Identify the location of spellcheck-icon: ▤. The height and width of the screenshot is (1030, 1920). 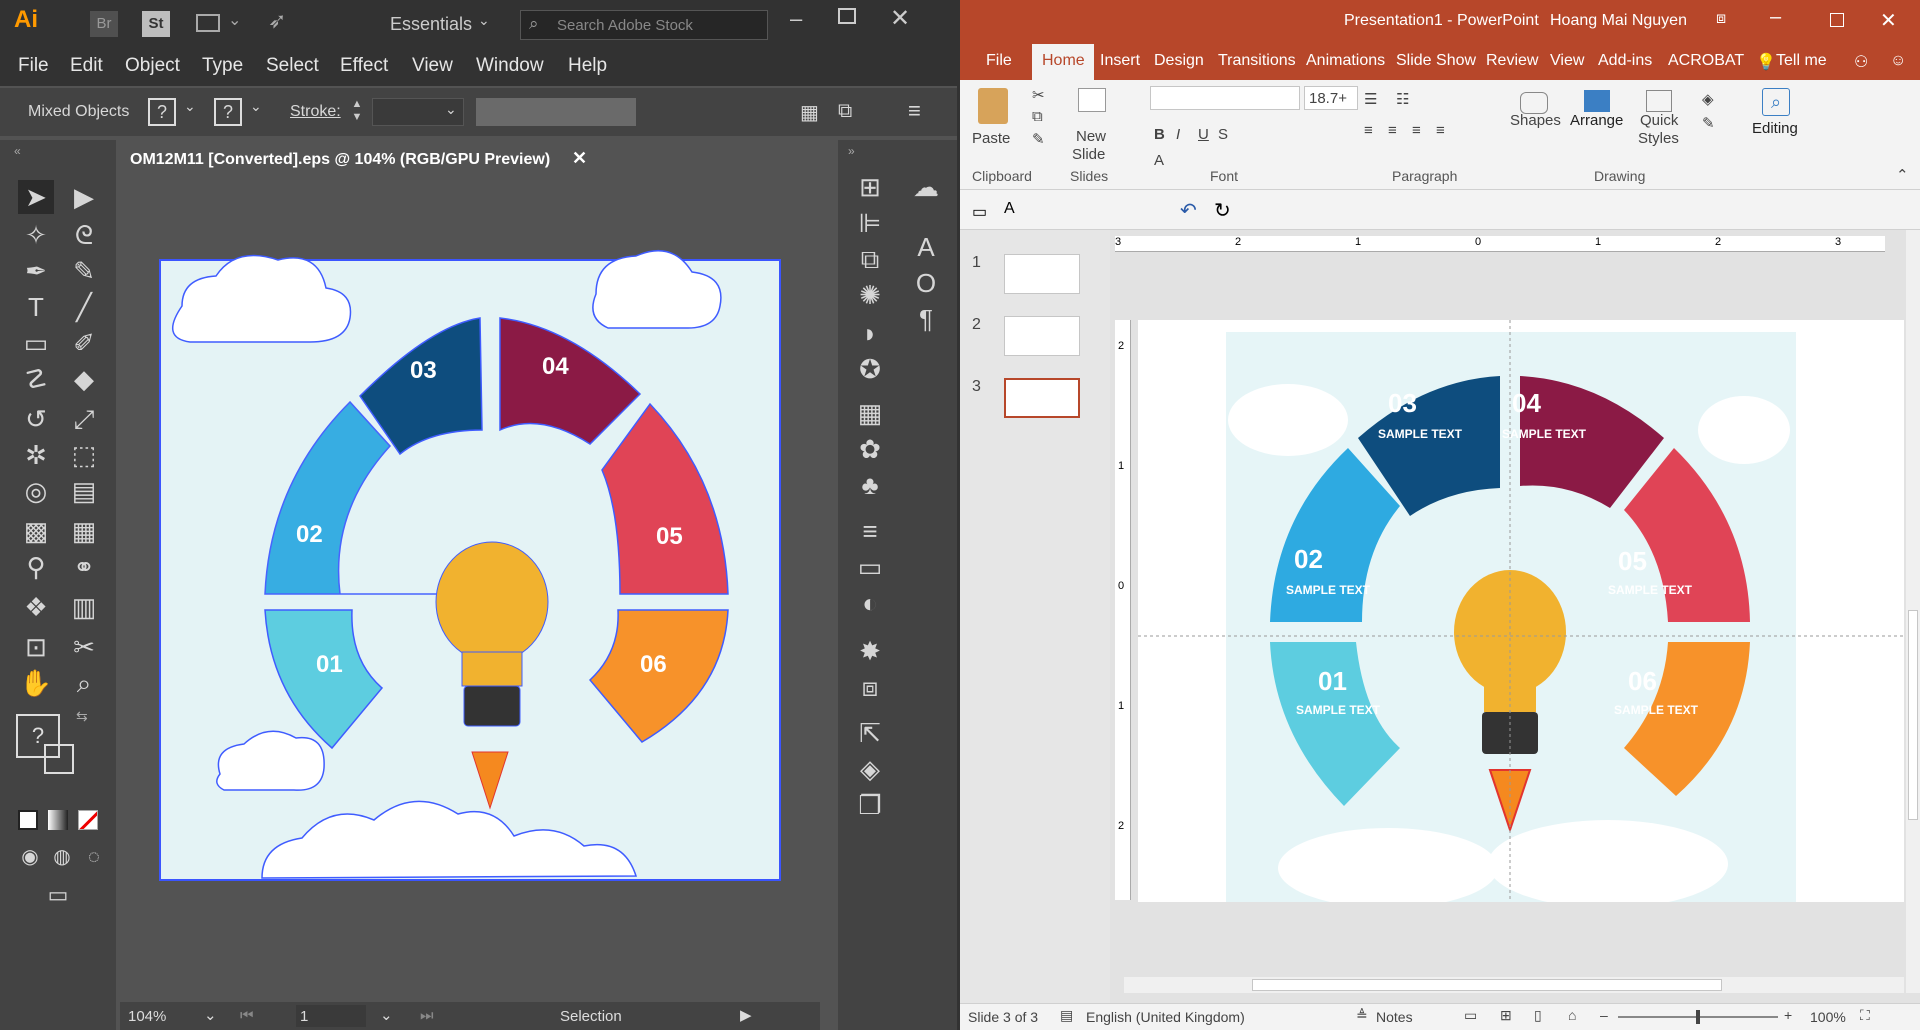
(1066, 1015).